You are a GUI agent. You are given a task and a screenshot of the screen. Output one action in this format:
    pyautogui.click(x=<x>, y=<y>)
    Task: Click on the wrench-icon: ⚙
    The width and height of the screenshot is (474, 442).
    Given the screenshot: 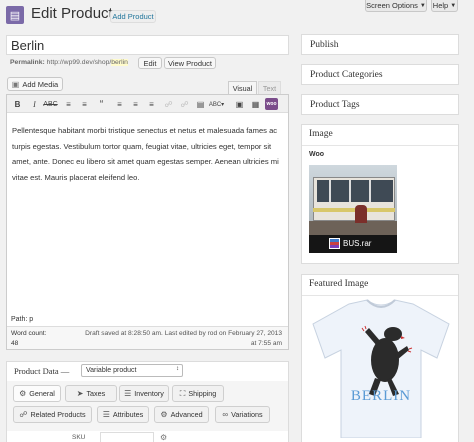 What is the action you would take?
    pyautogui.click(x=23, y=393)
    